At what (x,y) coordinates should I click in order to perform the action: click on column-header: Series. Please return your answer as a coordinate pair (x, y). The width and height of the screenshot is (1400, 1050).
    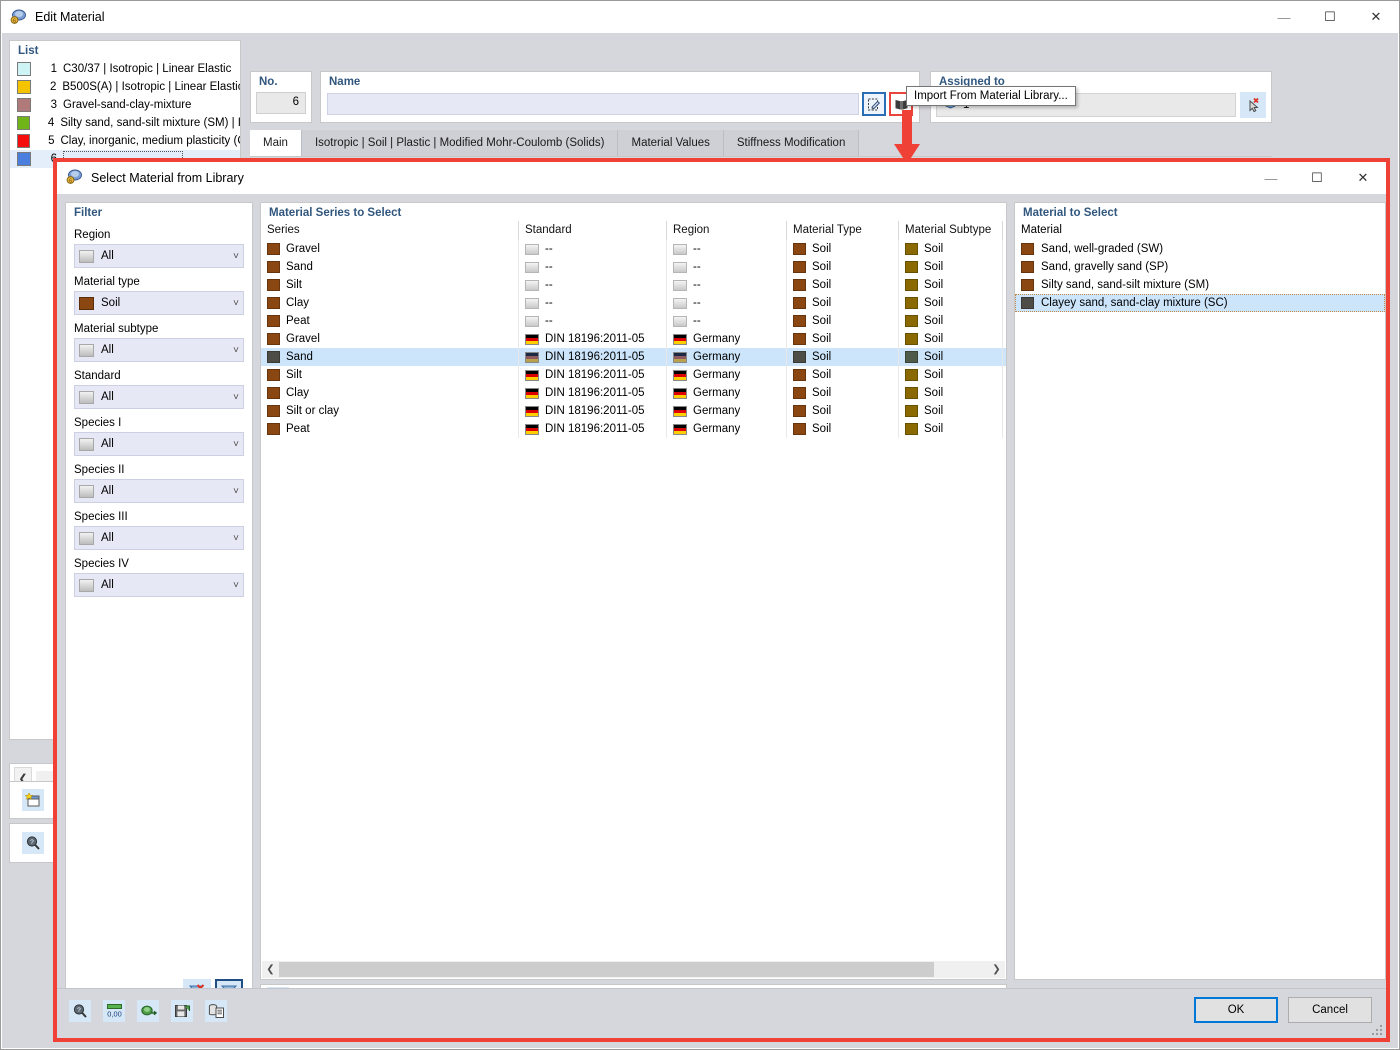
    Looking at the image, I should click on (390, 230).